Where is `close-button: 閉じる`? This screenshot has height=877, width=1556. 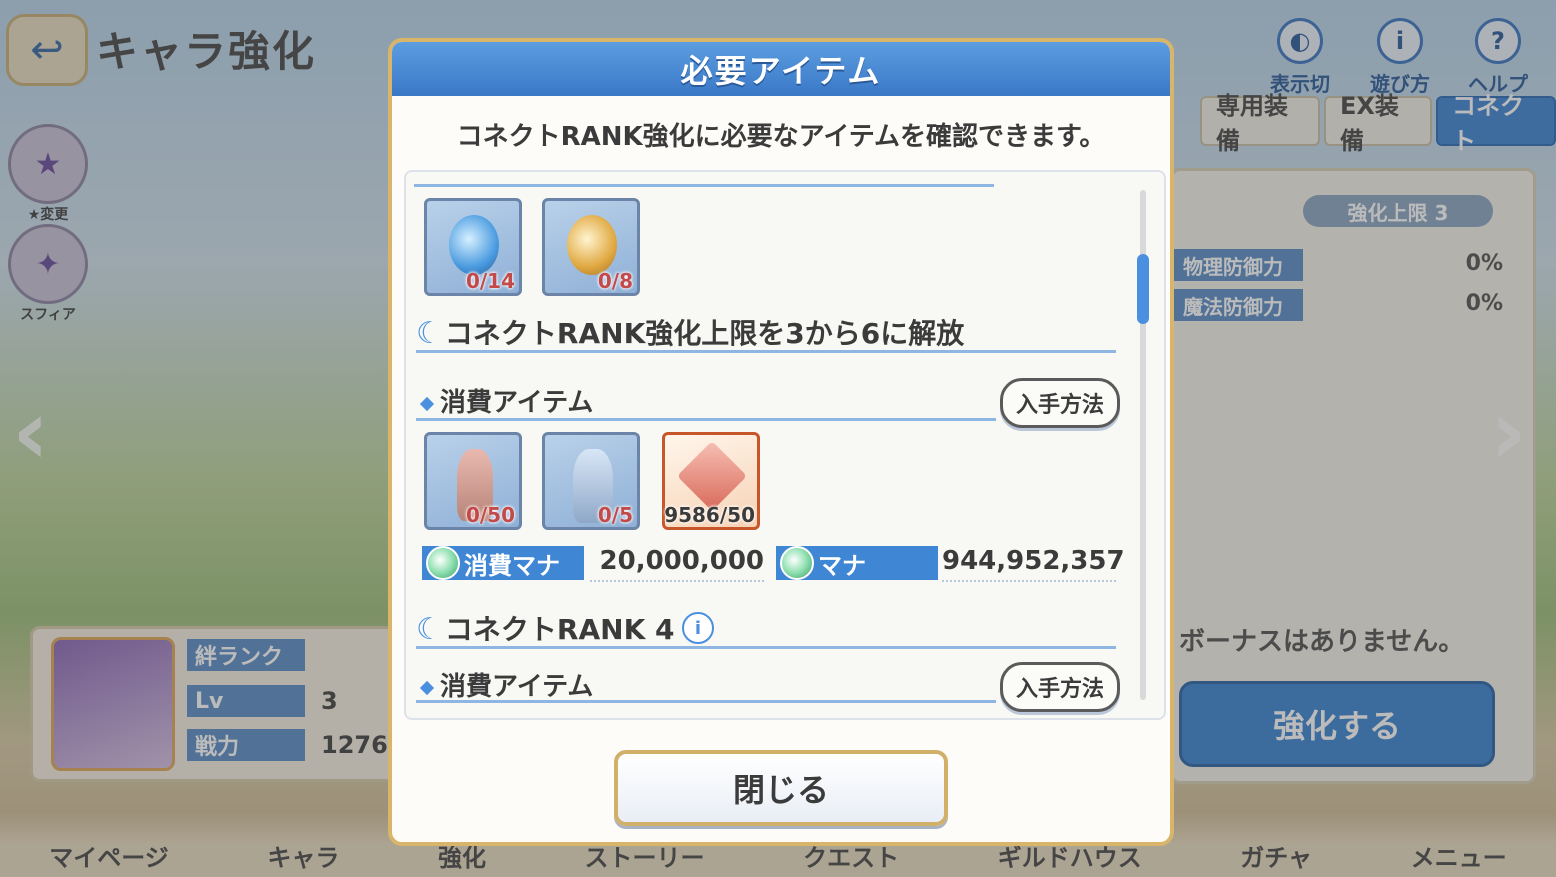
close-button: 閉じる is located at coordinates (781, 788).